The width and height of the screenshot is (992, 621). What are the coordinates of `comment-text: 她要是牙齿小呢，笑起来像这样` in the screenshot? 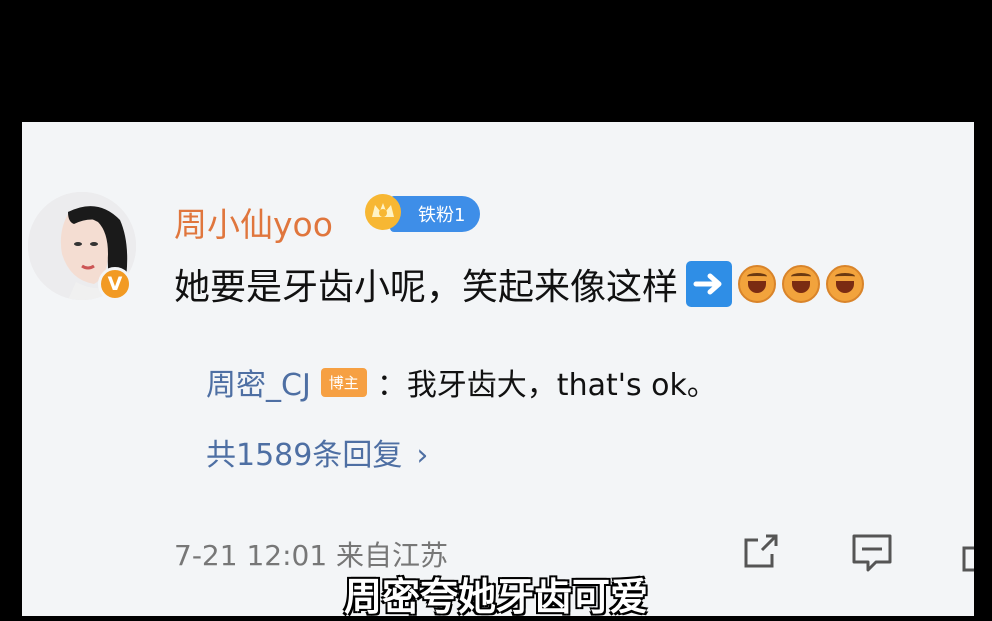 It's located at (519, 284).